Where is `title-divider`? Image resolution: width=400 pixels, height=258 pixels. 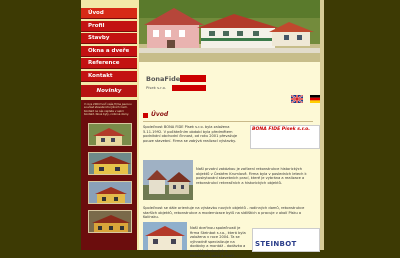 title-divider is located at coordinates (228, 121).